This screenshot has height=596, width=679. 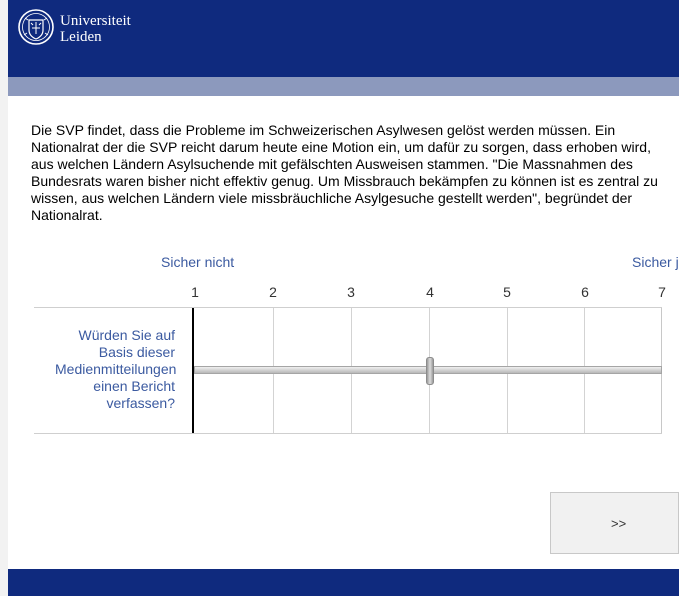 I want to click on footer-bar, so click(x=343, y=582).